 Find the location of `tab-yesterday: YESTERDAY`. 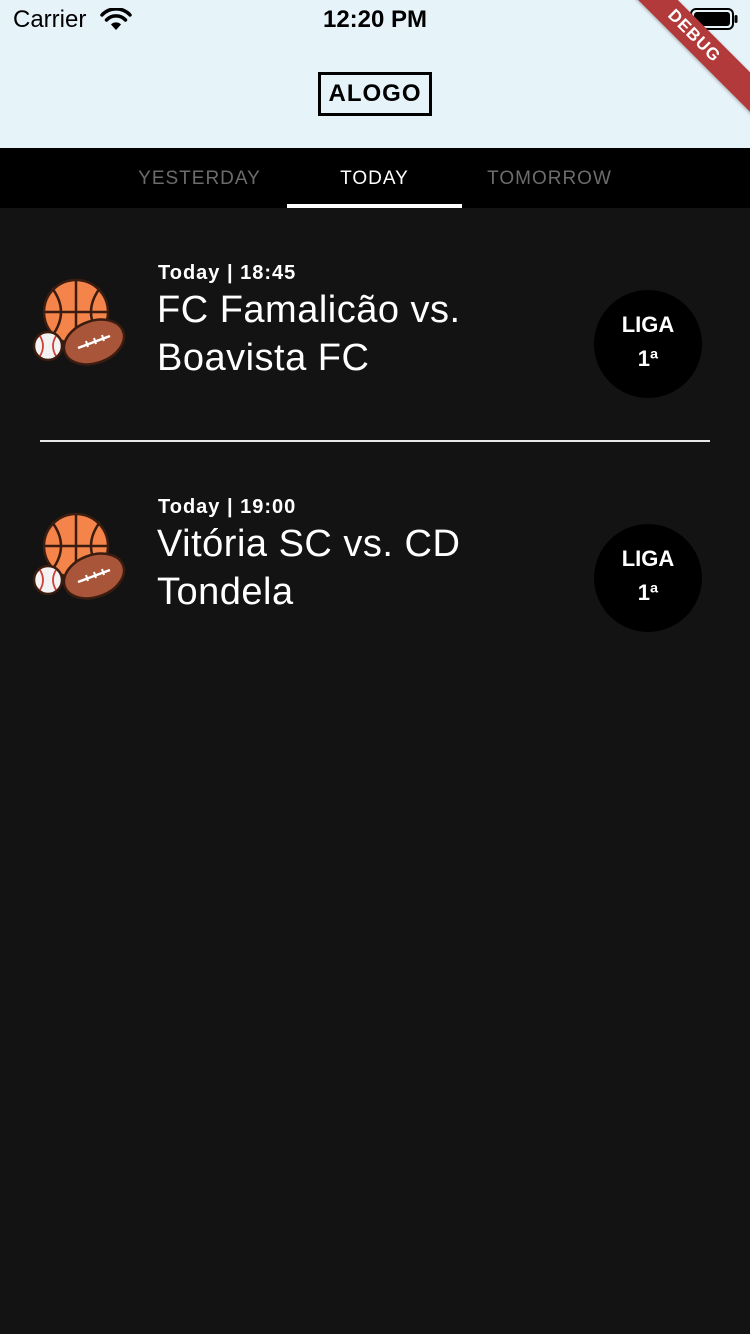

tab-yesterday: YESTERDAY is located at coordinates (199, 178).